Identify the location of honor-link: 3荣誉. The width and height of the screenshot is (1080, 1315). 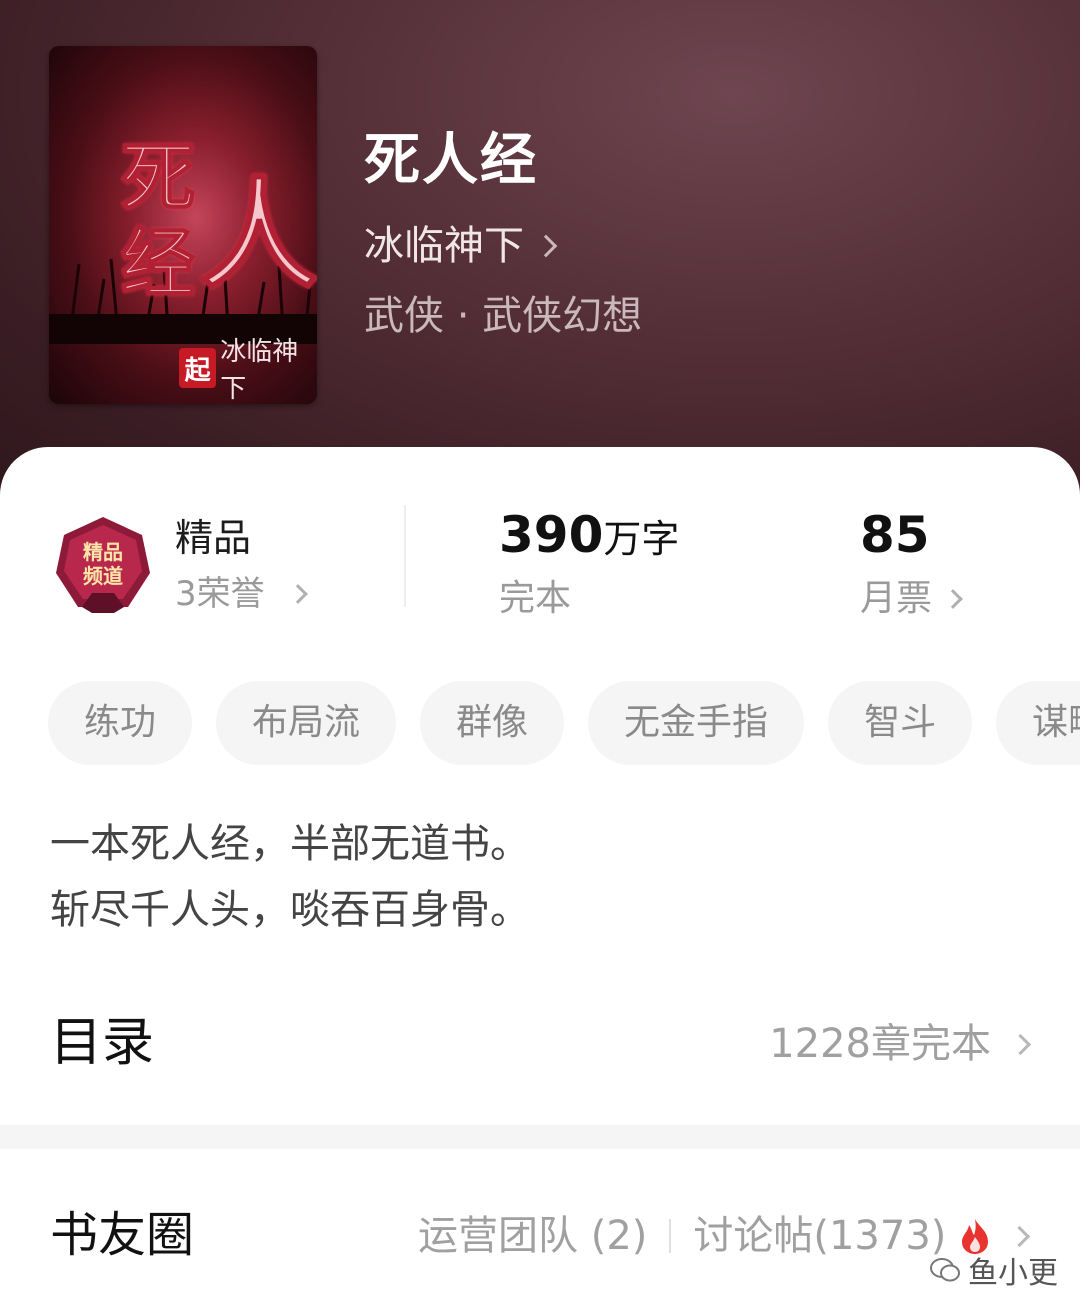
(241, 594).